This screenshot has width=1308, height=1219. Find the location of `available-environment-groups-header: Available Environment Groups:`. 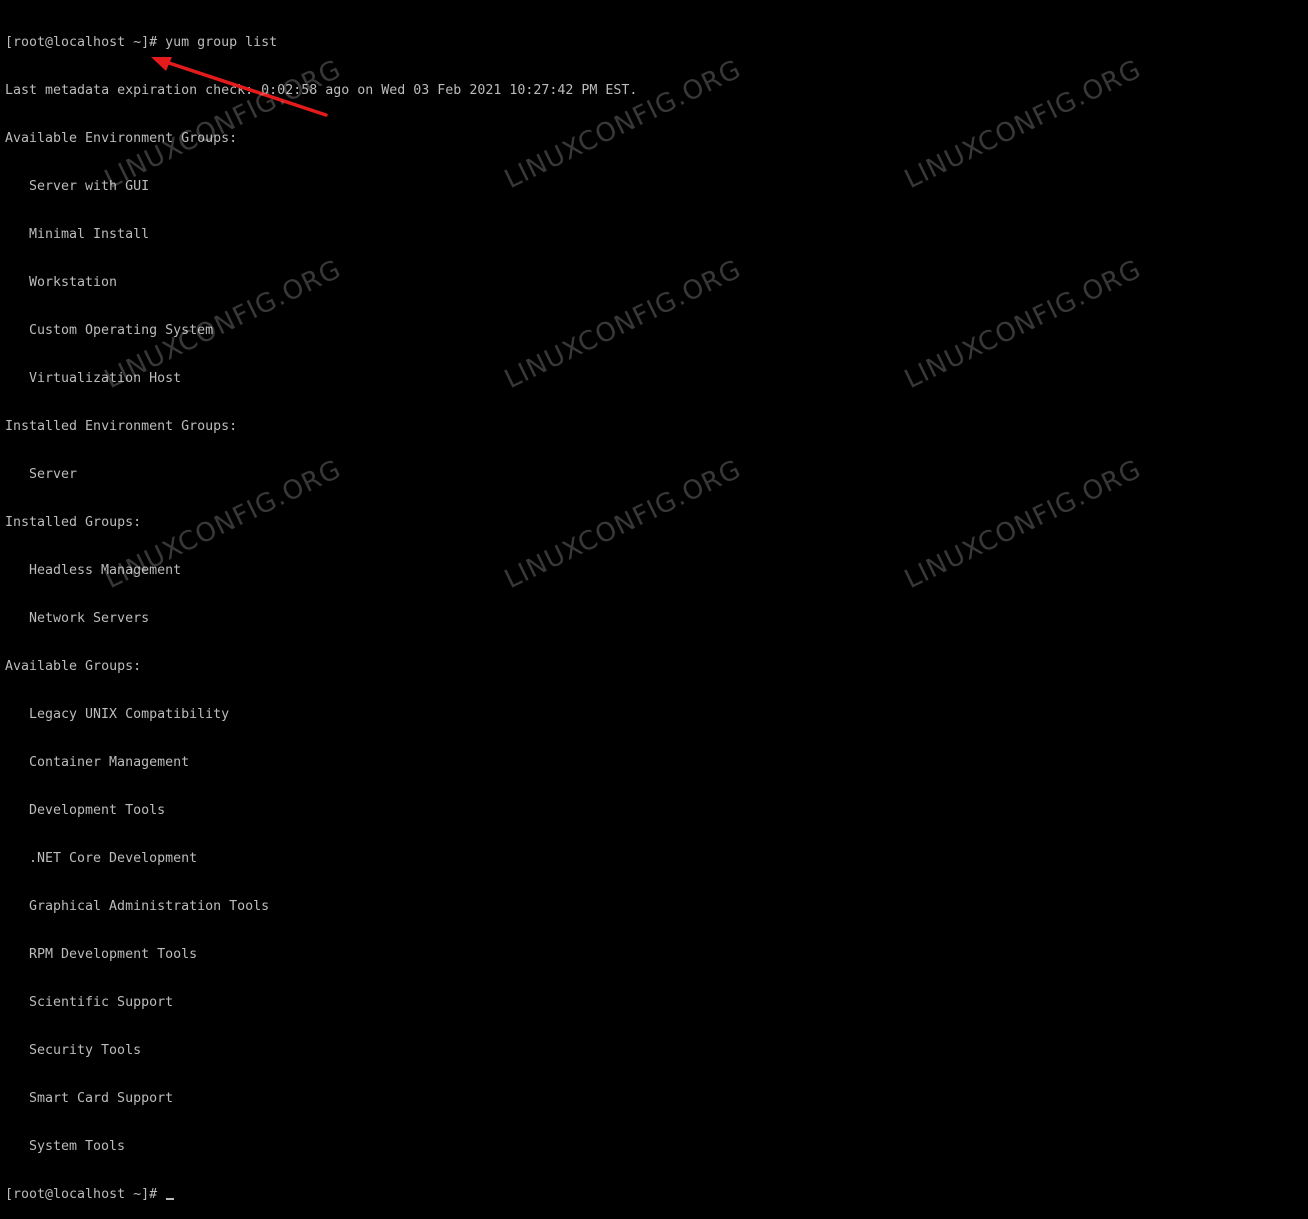

available-environment-groups-header: Available Environment Groups: is located at coordinates (121, 138).